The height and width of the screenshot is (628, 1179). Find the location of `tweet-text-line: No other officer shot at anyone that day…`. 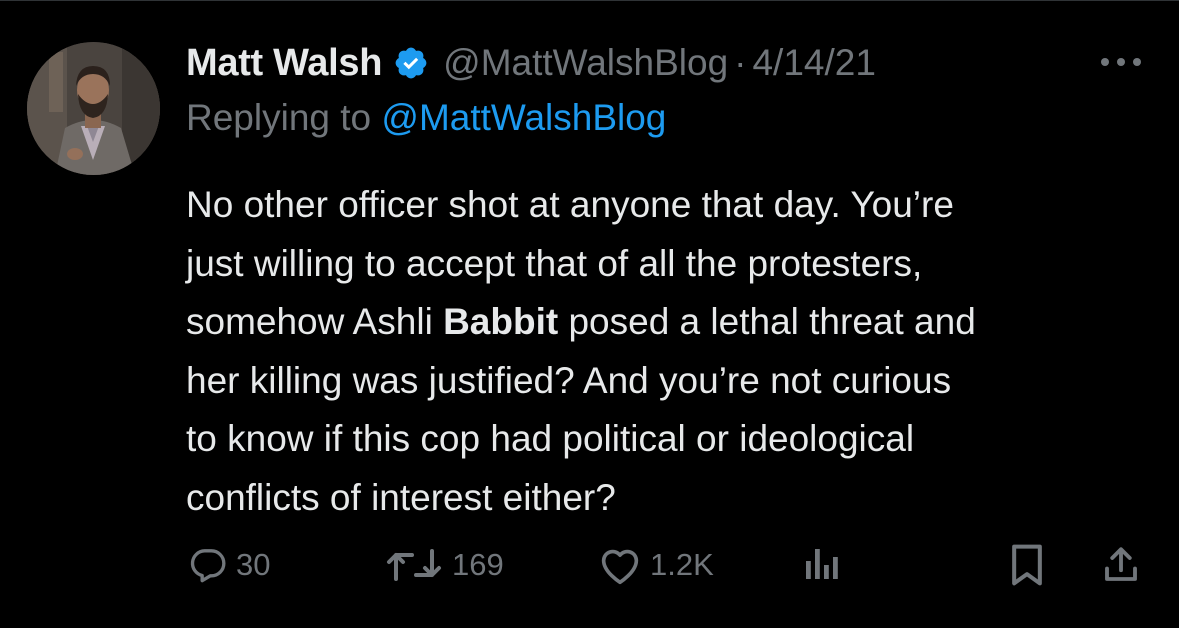

tweet-text-line: No other officer shot at anyone that day… is located at coordinates (570, 204).